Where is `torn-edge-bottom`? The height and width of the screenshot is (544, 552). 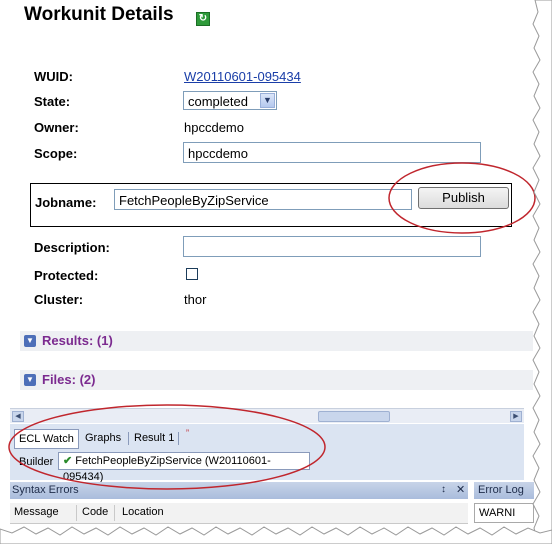 torn-edge-bottom is located at coordinates (276, 535).